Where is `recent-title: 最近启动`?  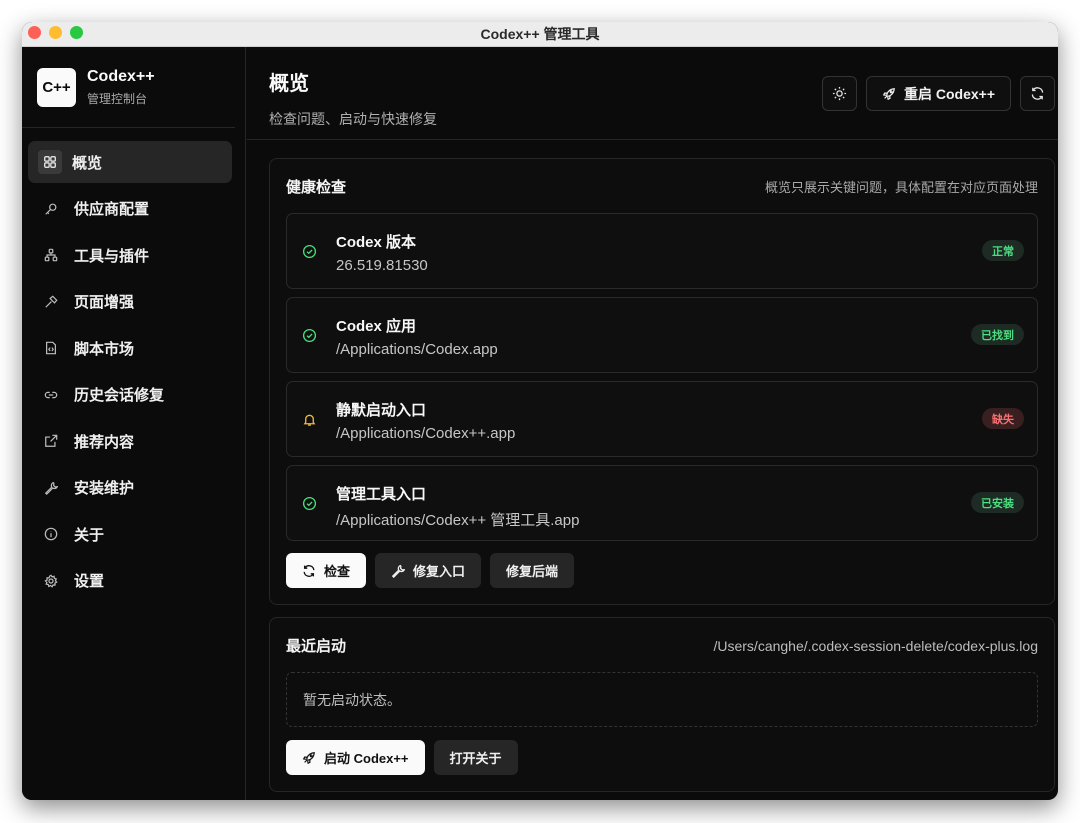 recent-title: 最近启动 is located at coordinates (316, 646).